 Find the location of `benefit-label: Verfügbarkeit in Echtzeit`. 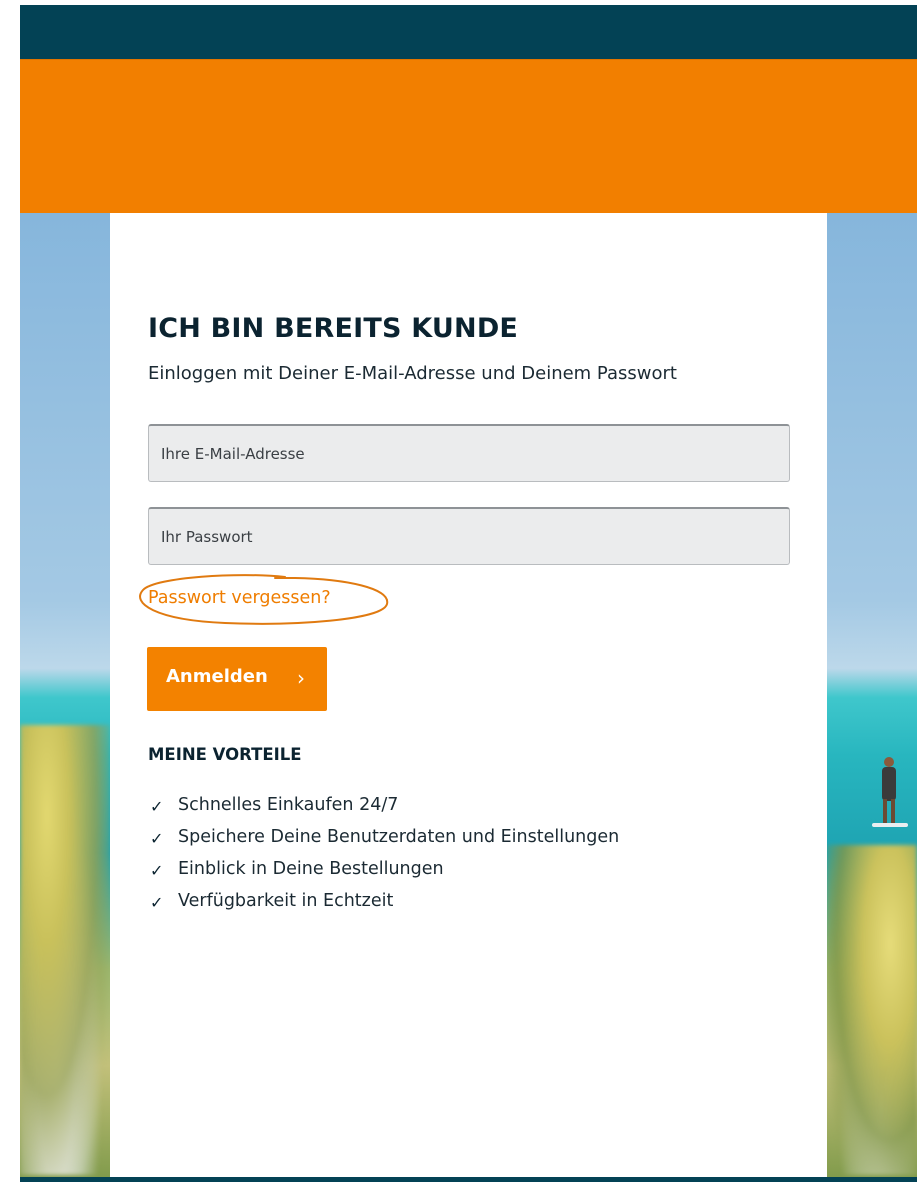

benefit-label: Verfügbarkeit in Echtzeit is located at coordinates (286, 901).